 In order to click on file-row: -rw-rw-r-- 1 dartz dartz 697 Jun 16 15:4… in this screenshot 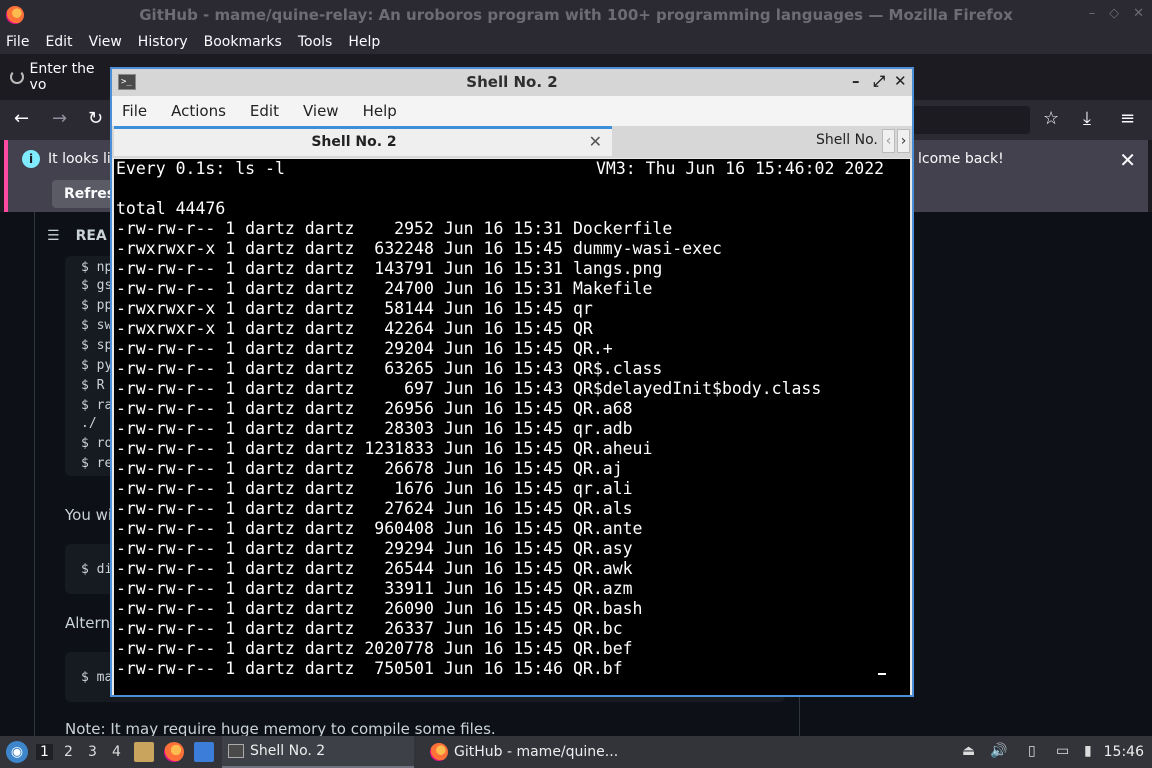, I will do `click(469, 388)`.